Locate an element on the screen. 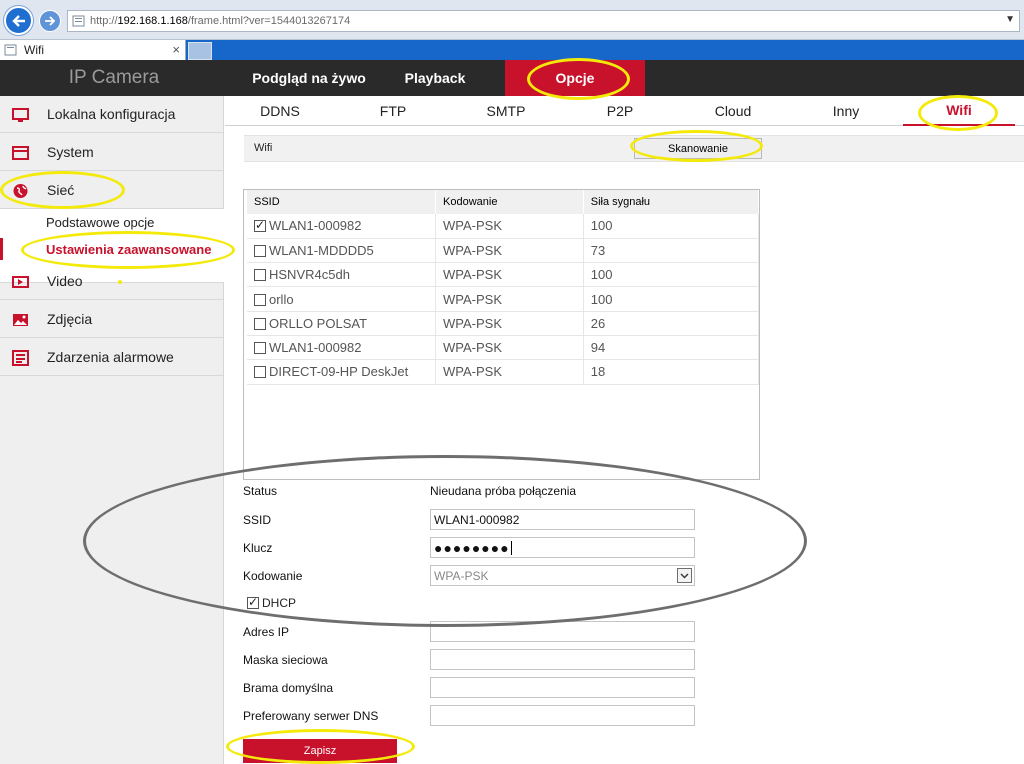 This screenshot has width=1024, height=764. sidebar-item-label: Sieć is located at coordinates (61, 190).